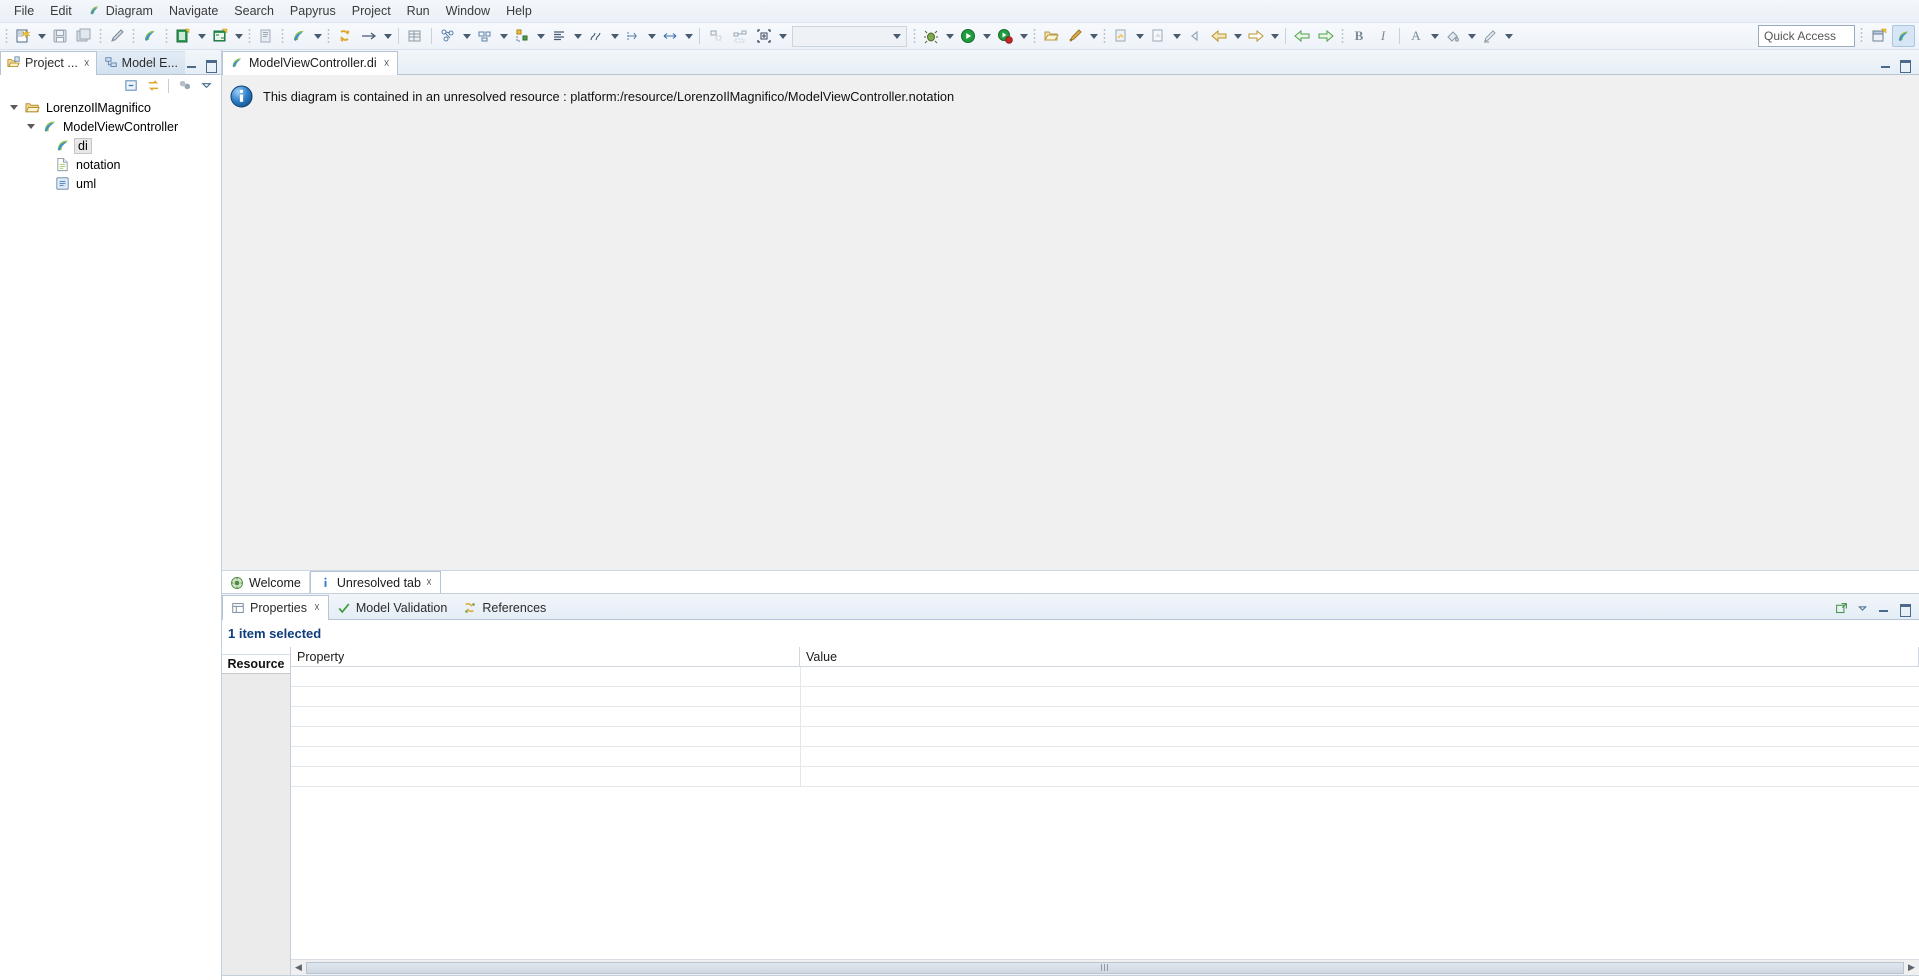 This screenshot has width=1919, height=980. Describe the element at coordinates (1490, 36) in the screenshot. I see `line-color-icon` at that location.